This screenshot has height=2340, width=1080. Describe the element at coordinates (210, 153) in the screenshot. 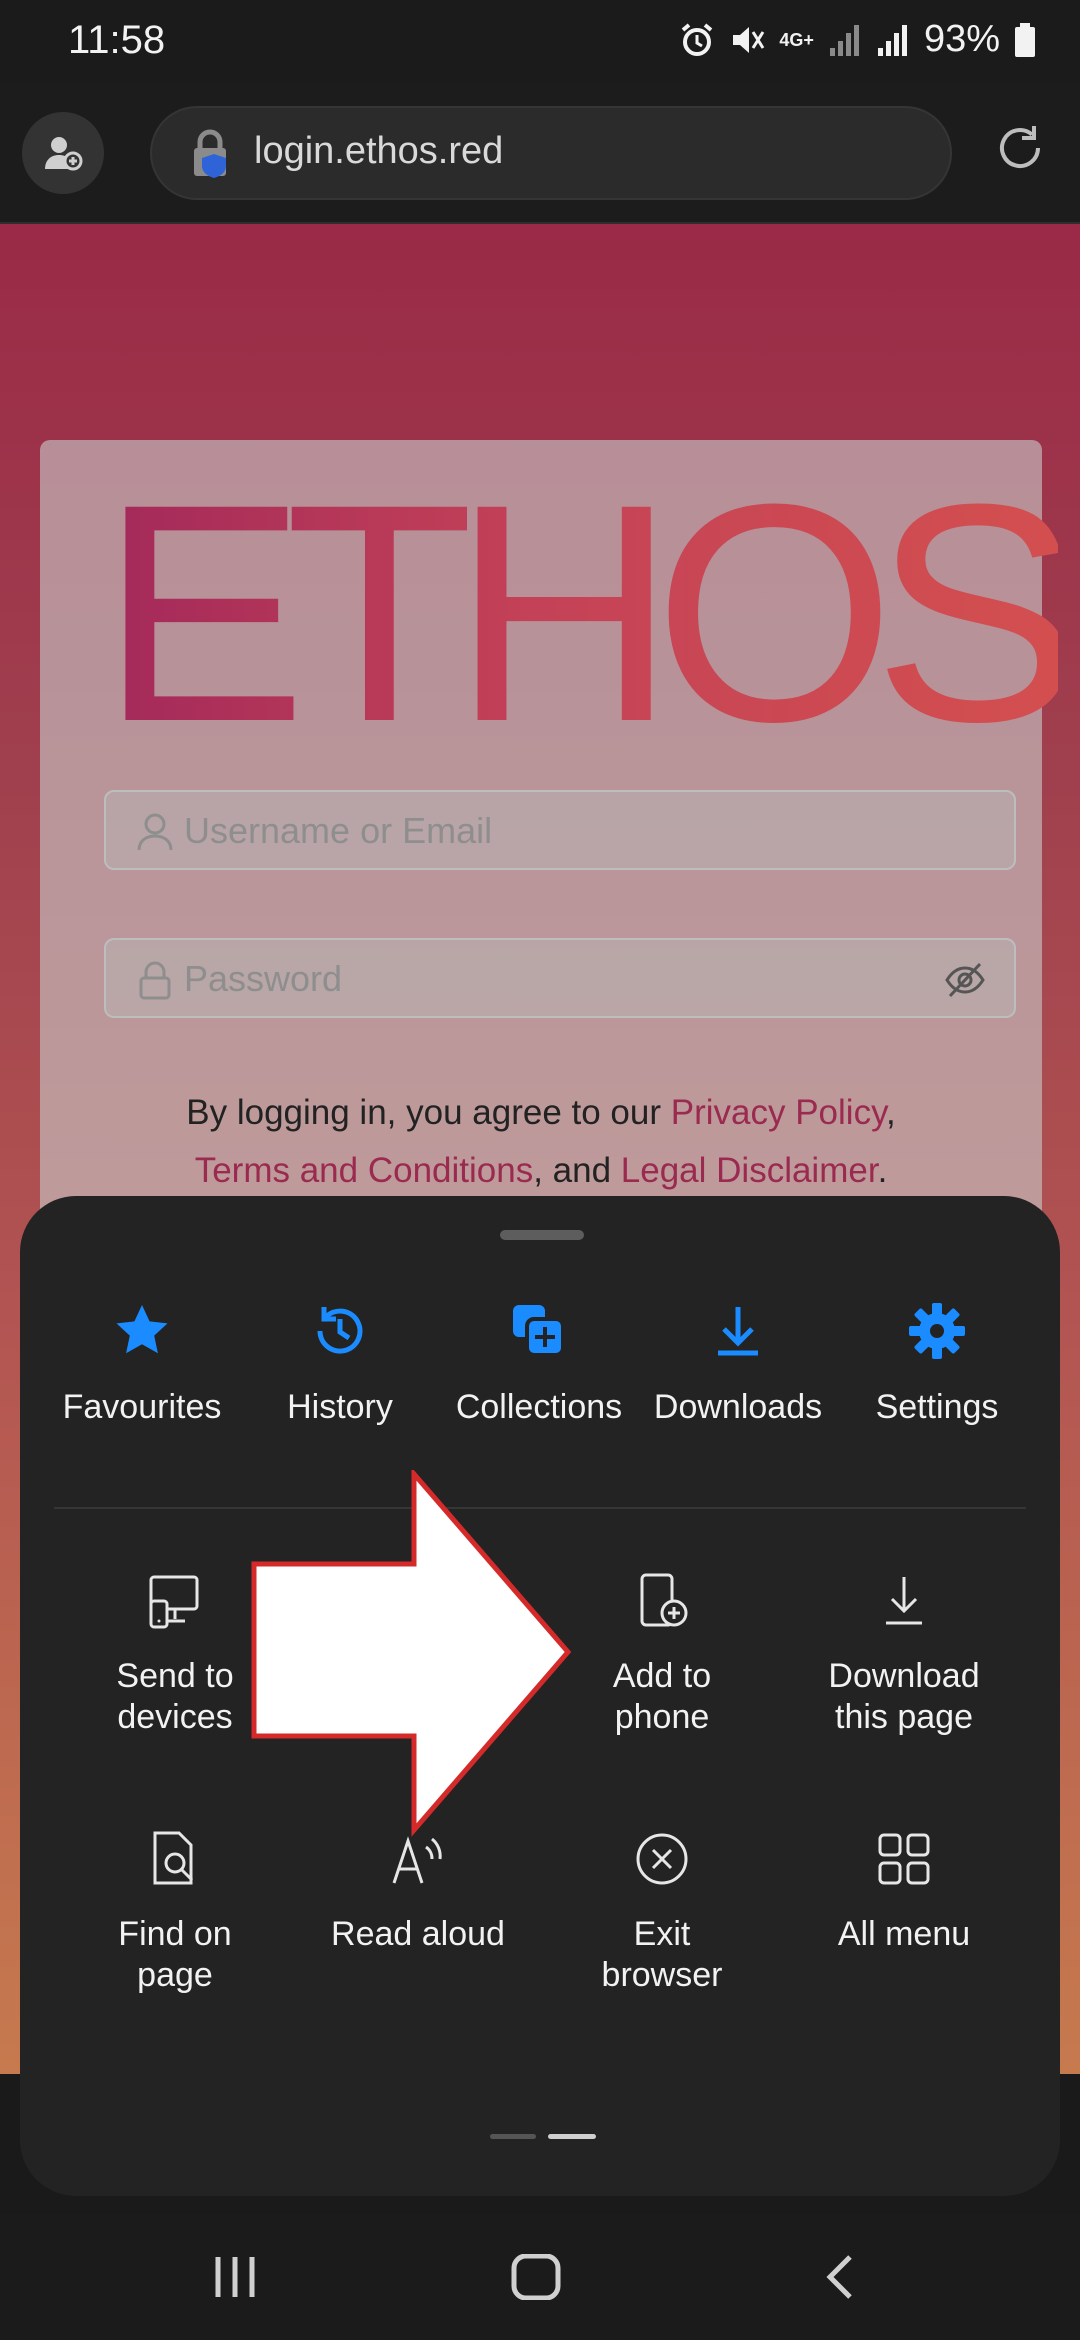

I see `lock-icon` at that location.